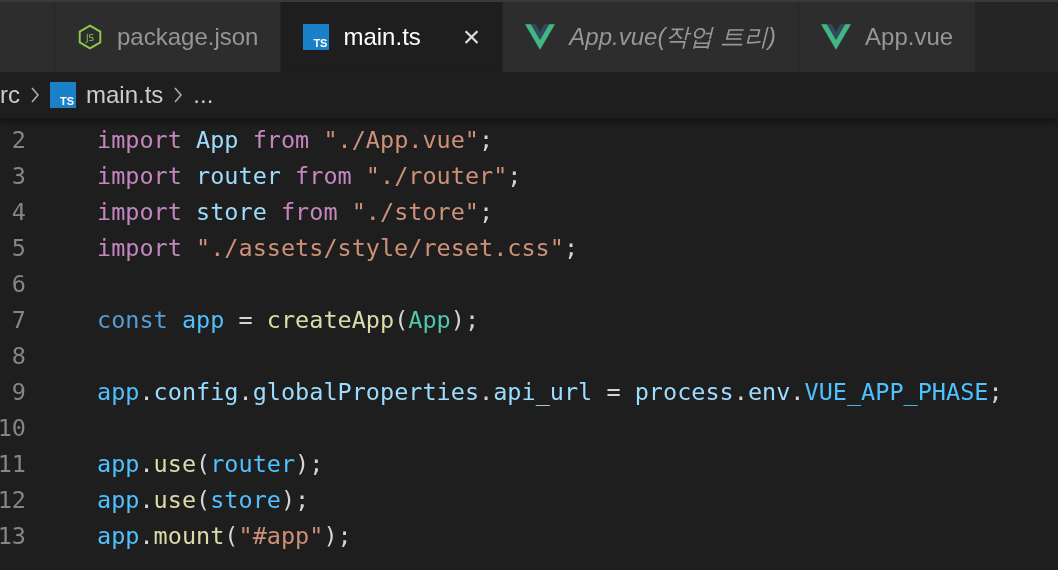 The image size is (1058, 570). Describe the element at coordinates (253, 464) in the screenshot. I see `constant-text: router` at that location.